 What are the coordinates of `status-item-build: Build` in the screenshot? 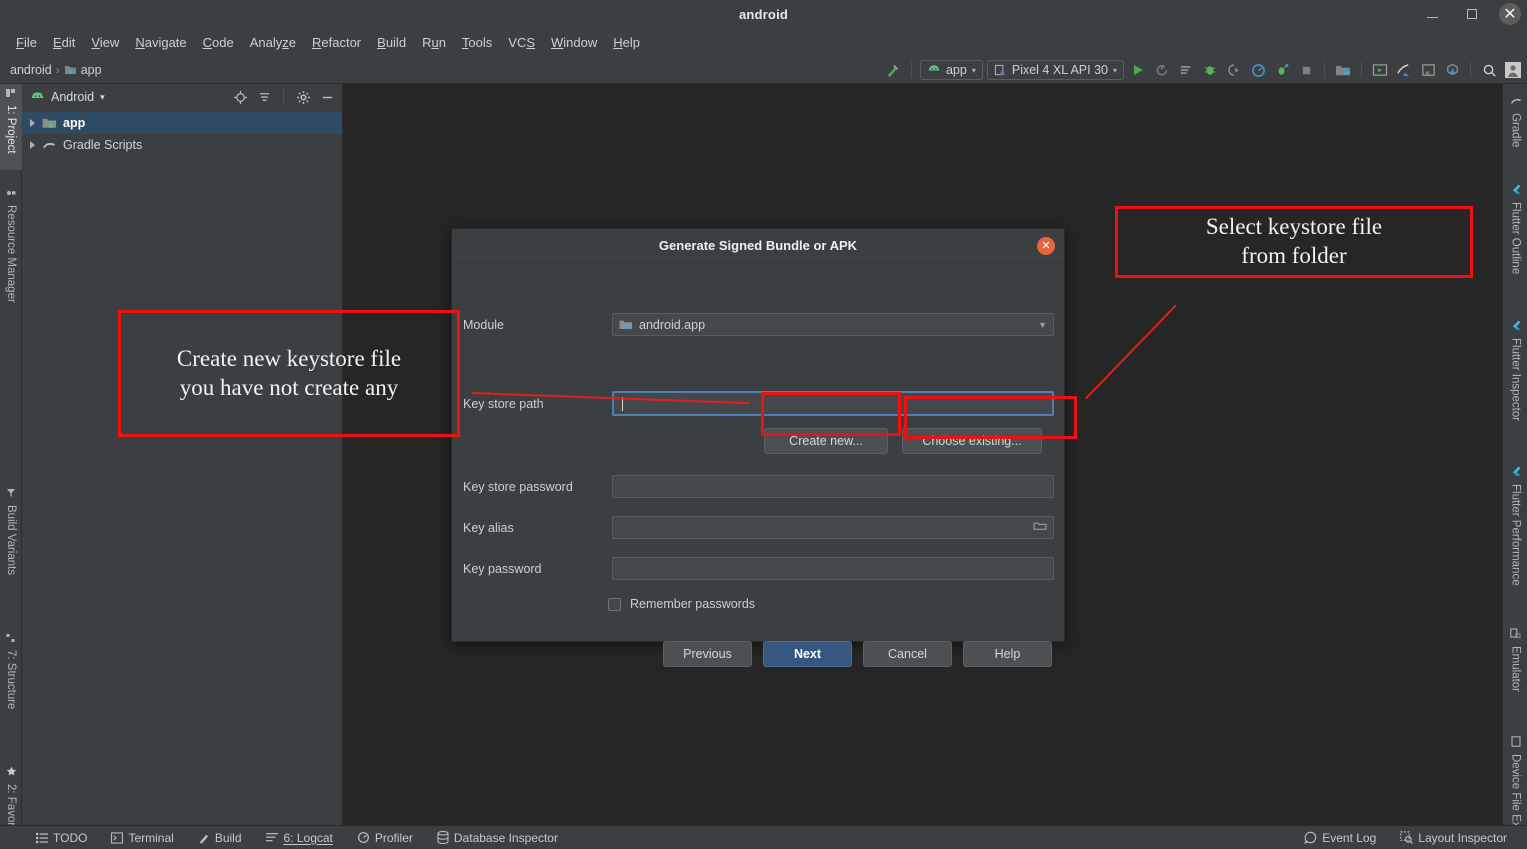 It's located at (220, 838).